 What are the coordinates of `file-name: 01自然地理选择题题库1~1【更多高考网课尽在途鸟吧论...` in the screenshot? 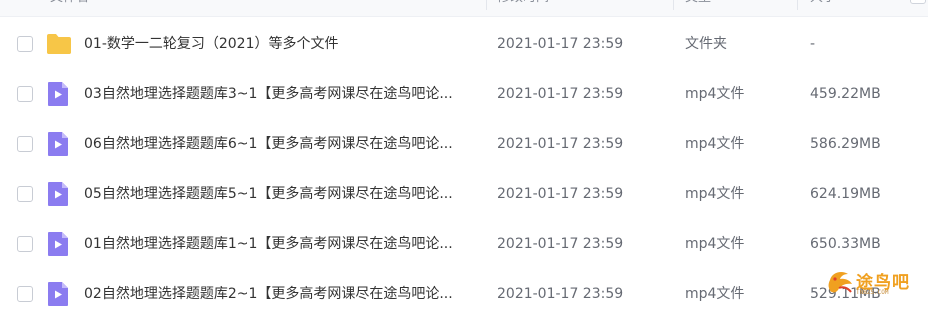 It's located at (281, 244).